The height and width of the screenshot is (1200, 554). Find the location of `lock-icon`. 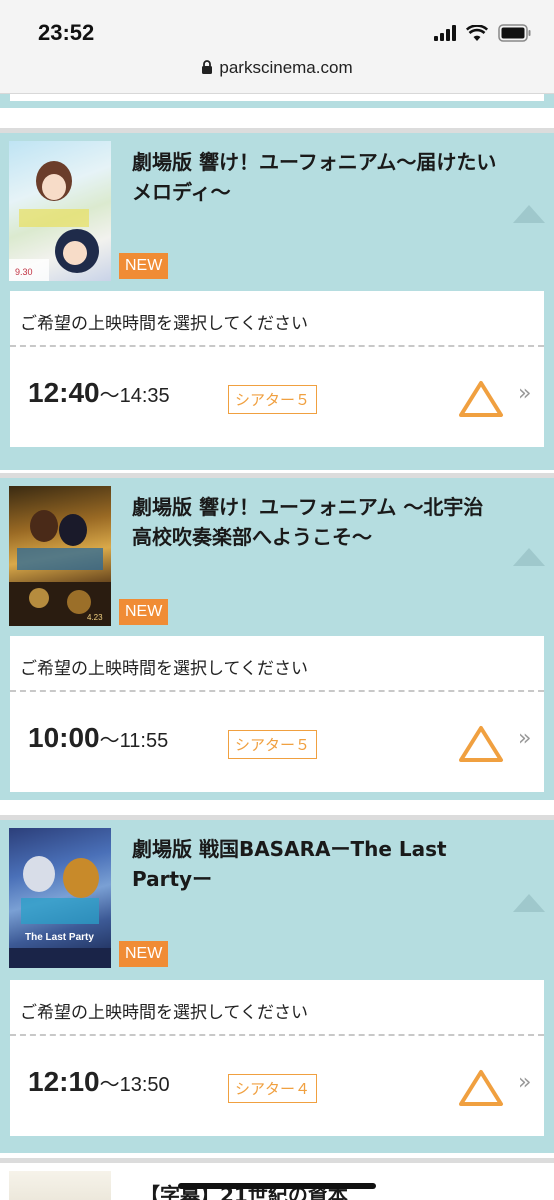

lock-icon is located at coordinates (207, 67).